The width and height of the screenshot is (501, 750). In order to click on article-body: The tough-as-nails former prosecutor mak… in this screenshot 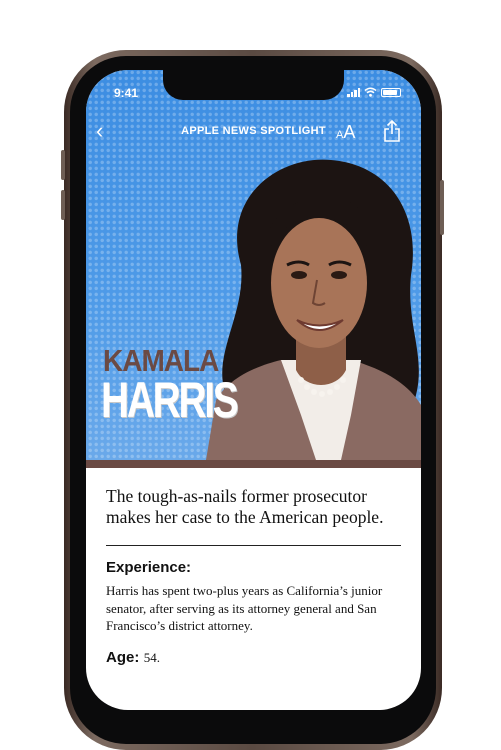, I will do `click(253, 576)`.